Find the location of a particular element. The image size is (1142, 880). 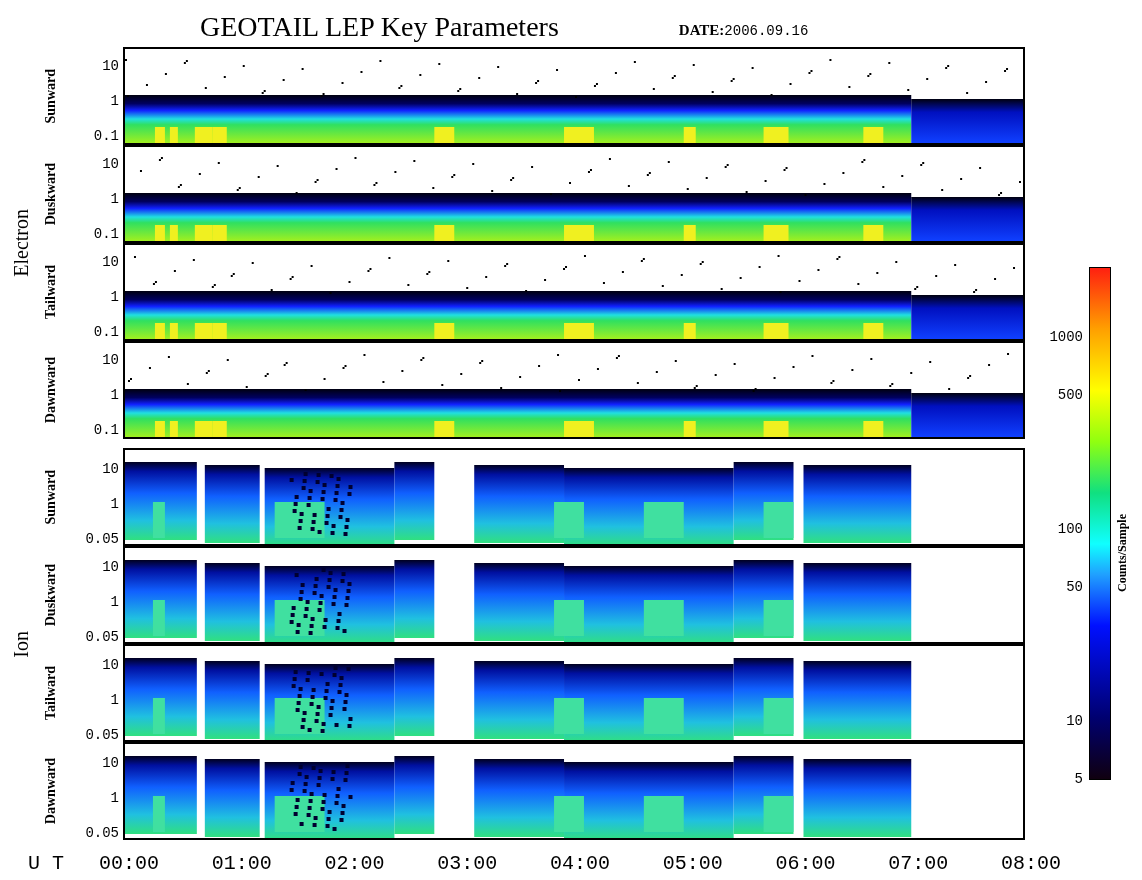

tick-label: 500 is located at coordinates (1070, 394).